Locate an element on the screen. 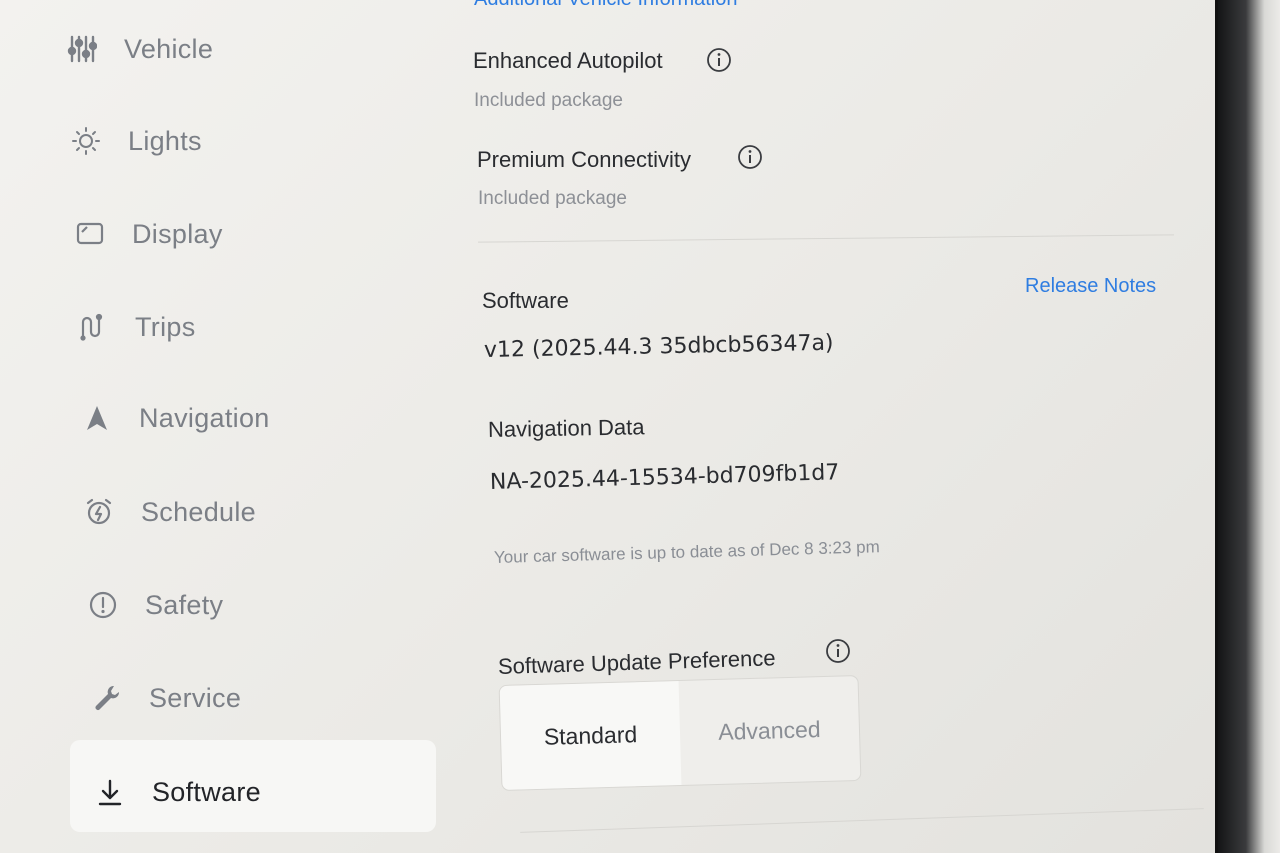  sidebar-item-schedule: Schedule is located at coordinates (167, 512).